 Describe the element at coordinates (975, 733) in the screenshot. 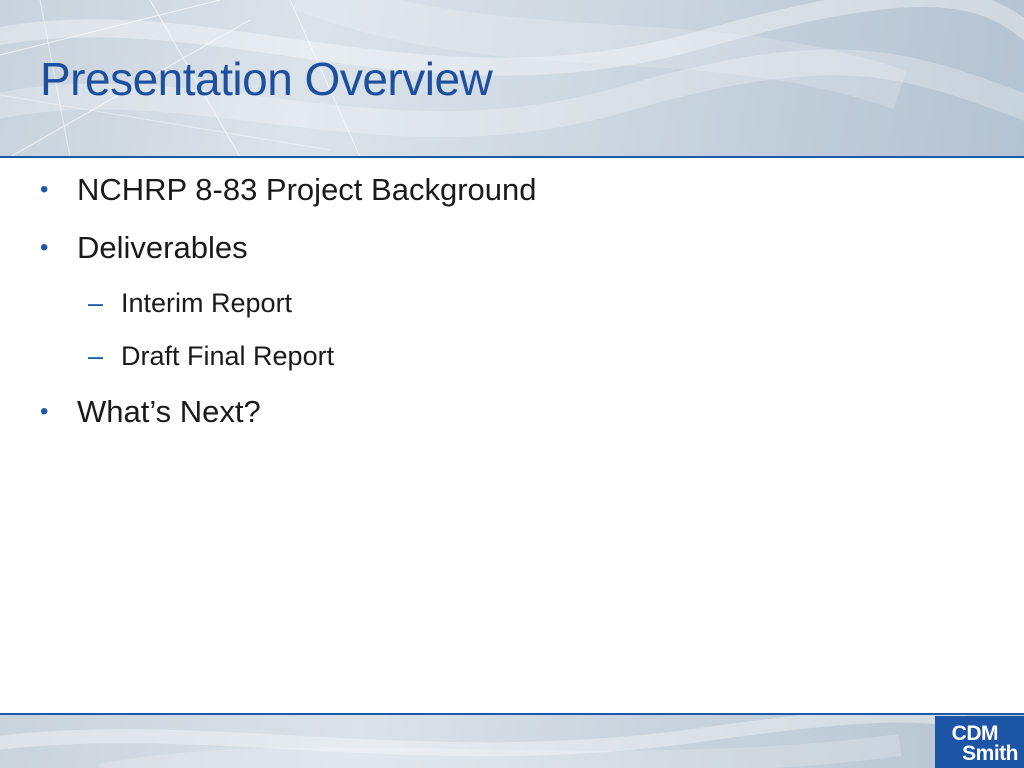

I see `logo-text-cdm: CDM` at that location.